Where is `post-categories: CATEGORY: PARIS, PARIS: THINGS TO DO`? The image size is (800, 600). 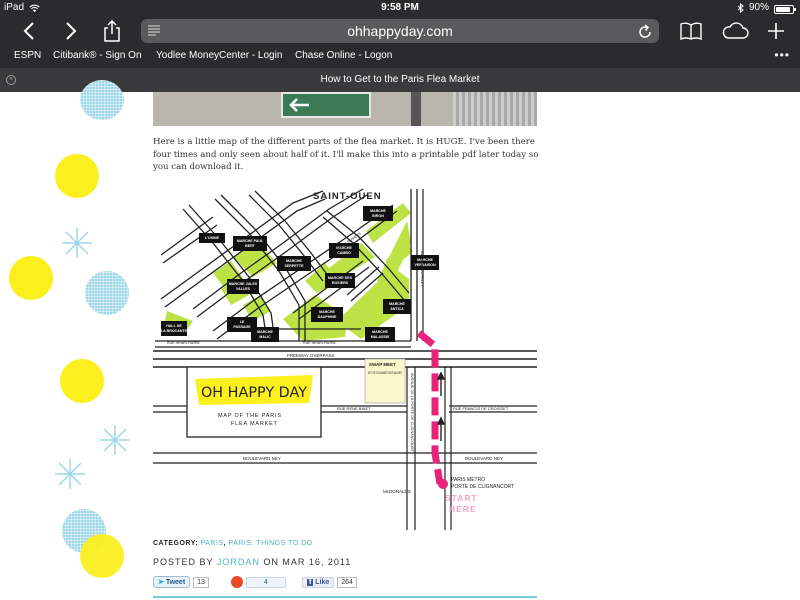 post-categories: CATEGORY: PARIS, PARIS: THINGS TO DO is located at coordinates (233, 543).